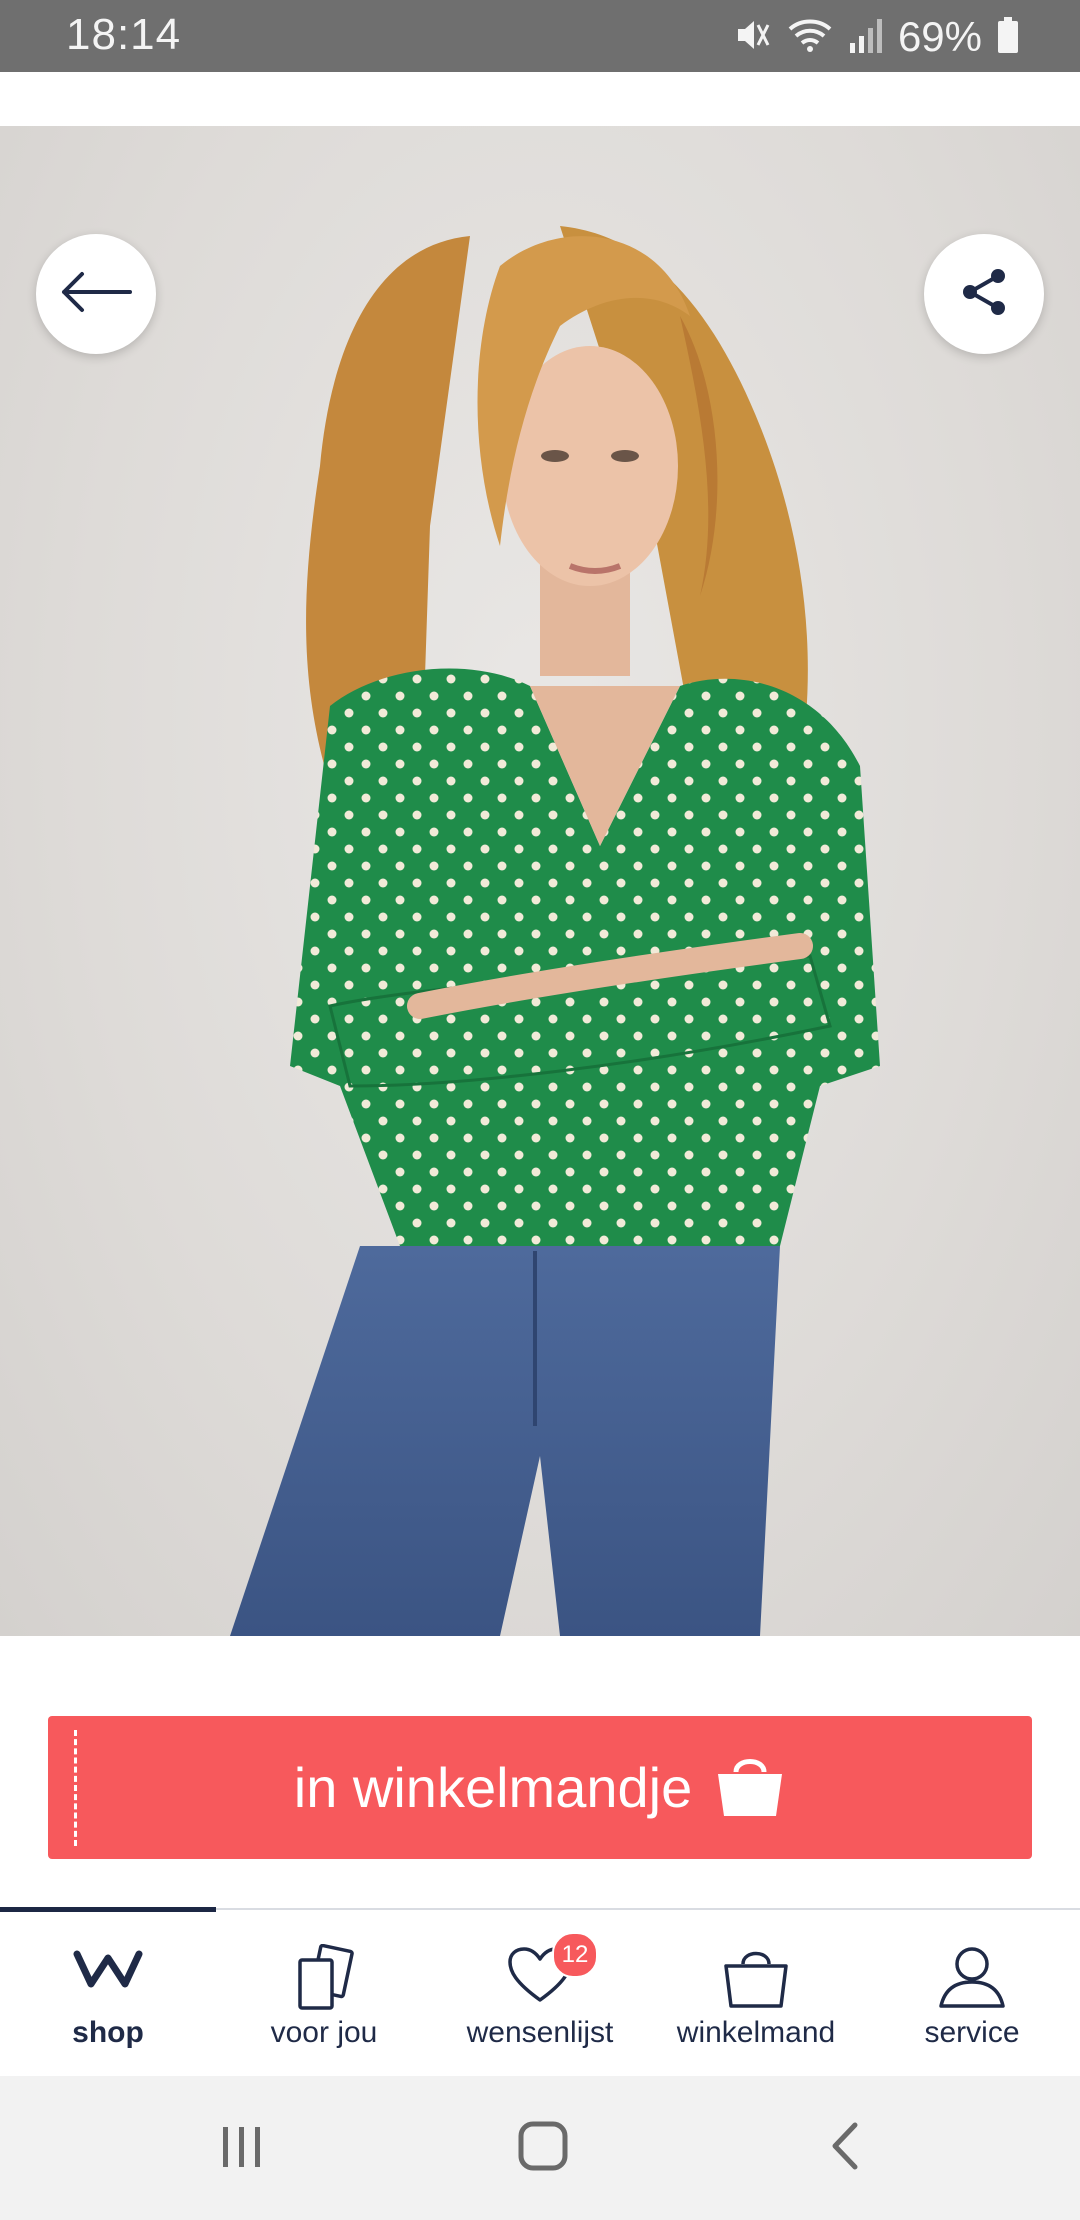 The width and height of the screenshot is (1080, 2220). Describe the element at coordinates (108, 1979) in the screenshot. I see `shop-logo-icon` at that location.